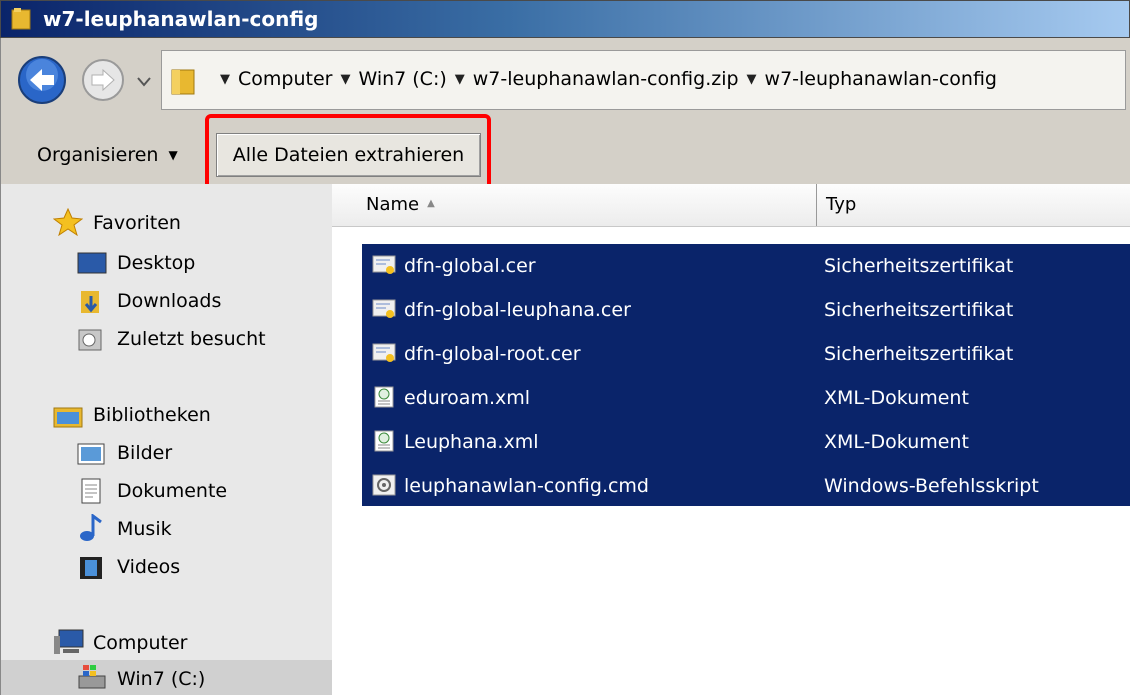  What do you see at coordinates (145, 453) in the screenshot?
I see `nav-pictures-label: Bilder` at bounding box center [145, 453].